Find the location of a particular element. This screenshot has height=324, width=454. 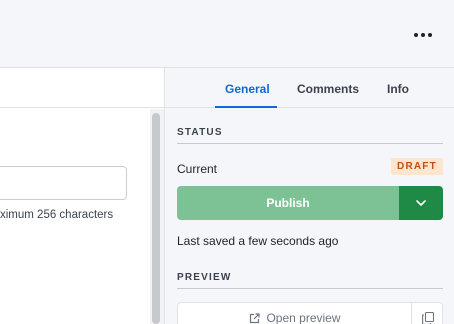

chevron-down-icon is located at coordinates (421, 203).